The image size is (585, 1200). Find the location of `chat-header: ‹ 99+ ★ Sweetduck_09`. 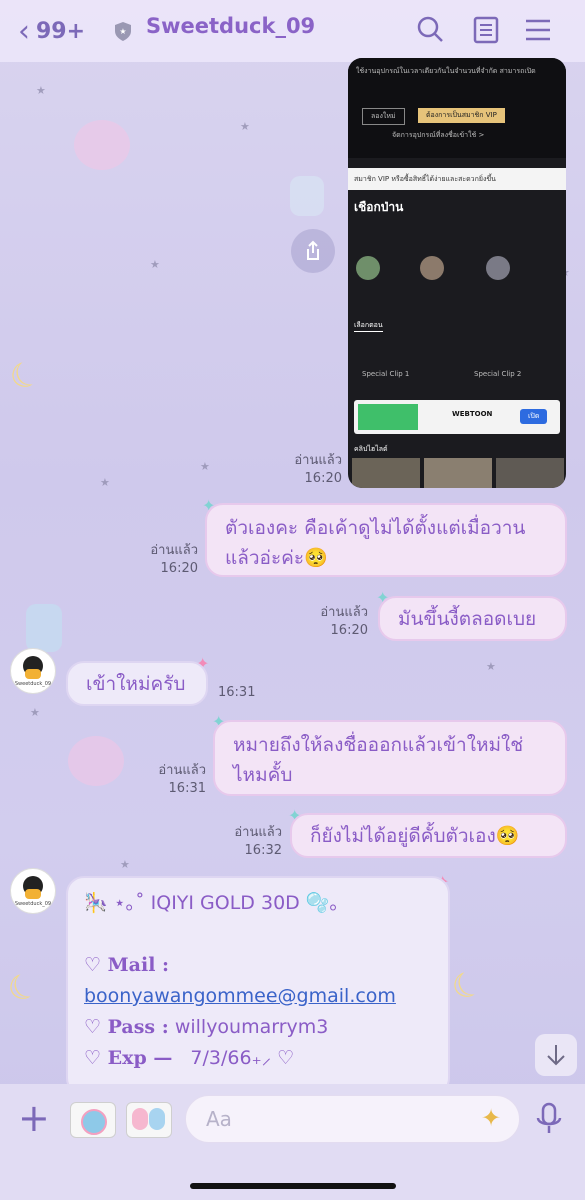

chat-header: ‹ 99+ ★ Sweetduck_09 is located at coordinates (292, 31).